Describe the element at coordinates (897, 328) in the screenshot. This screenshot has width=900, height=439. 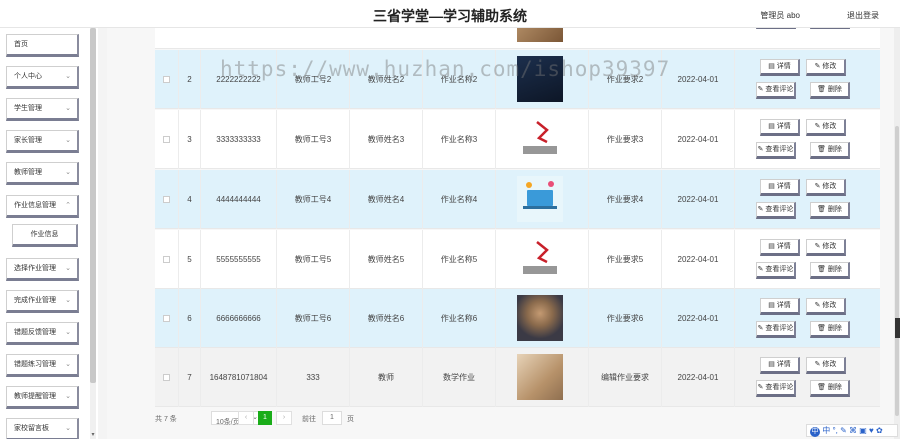
I see `side-panel-toggle` at that location.